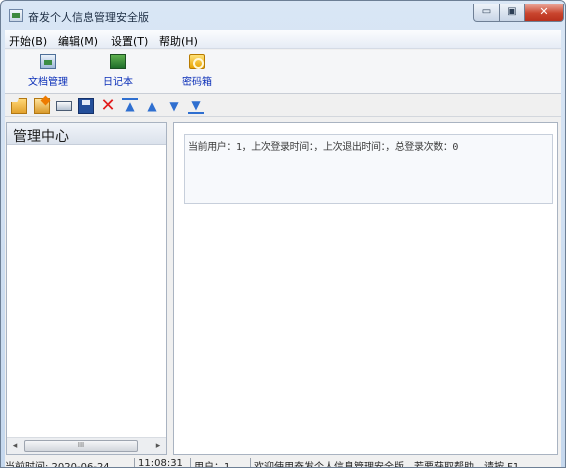  What do you see at coordinates (88, 17) in the screenshot?
I see `window-title: 奋发个人信息管理安全版` at bounding box center [88, 17].